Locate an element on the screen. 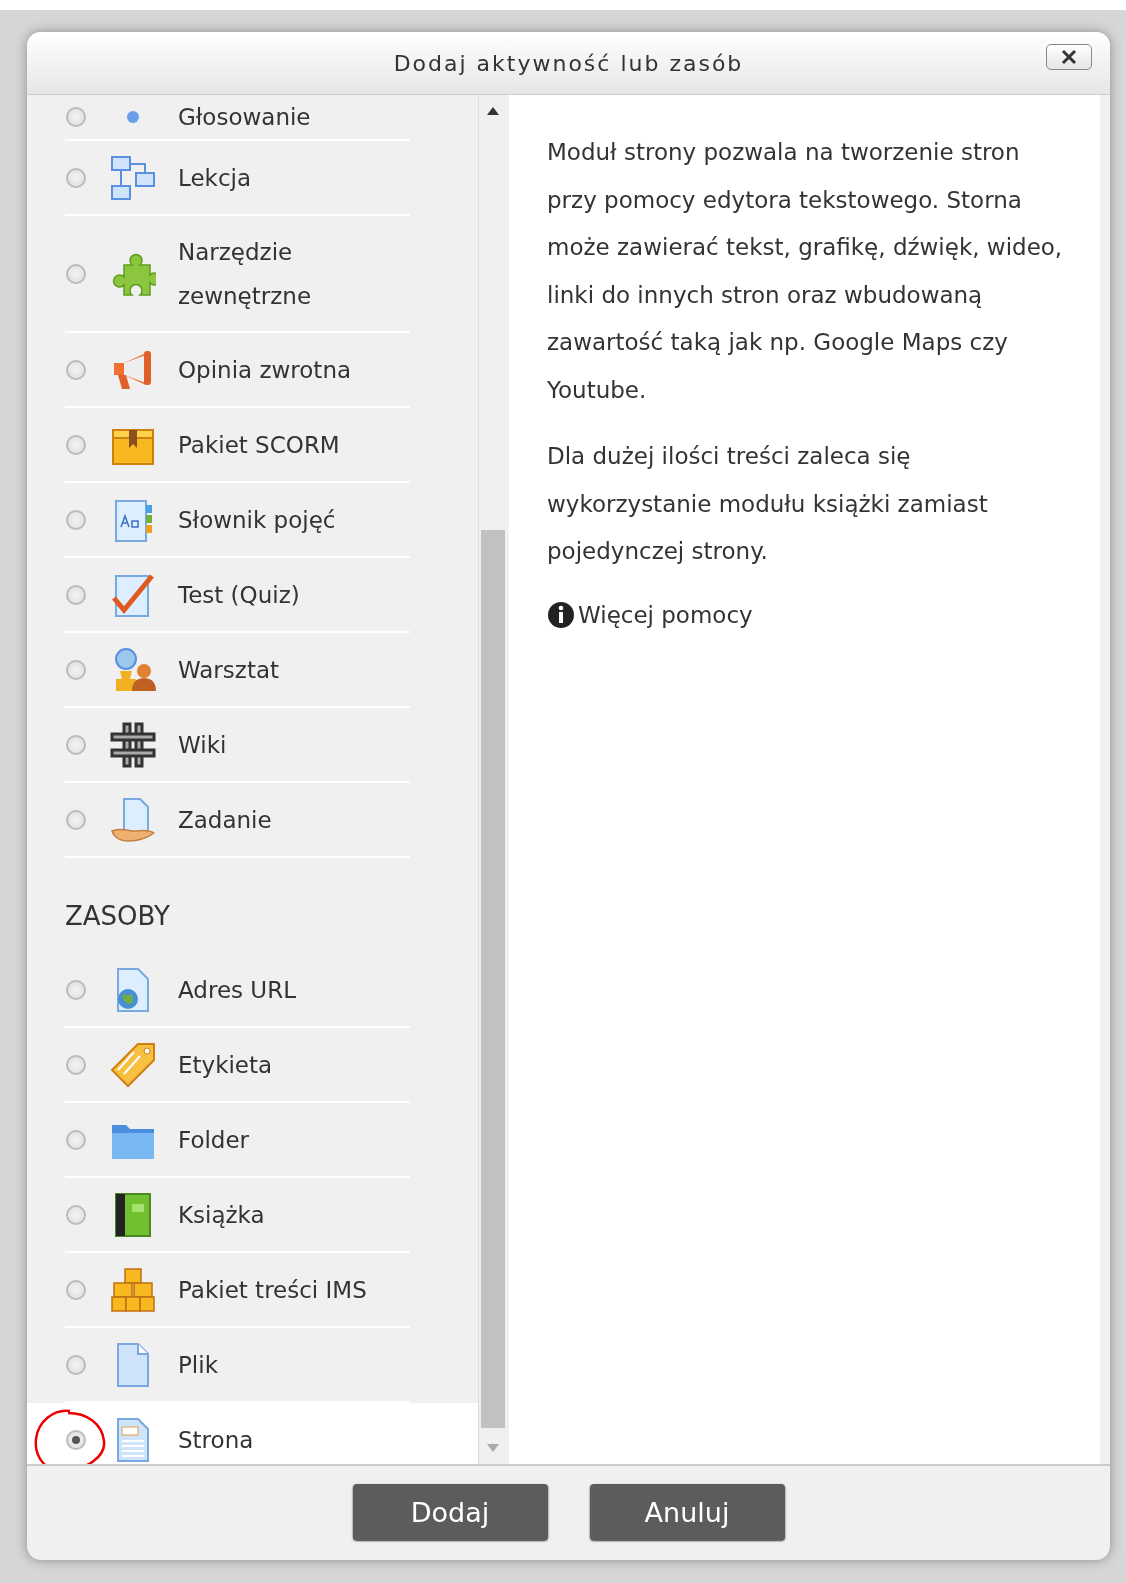  module-label: Plik is located at coordinates (198, 1365).